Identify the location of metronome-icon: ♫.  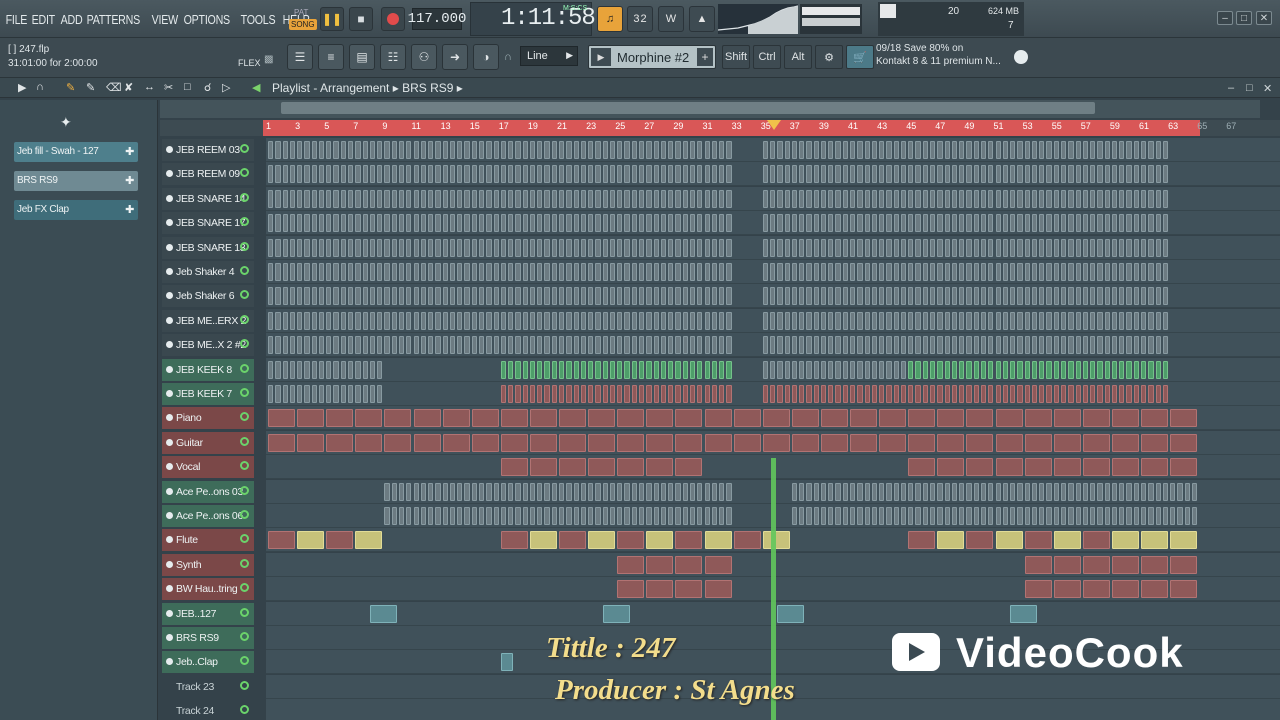
(610, 19).